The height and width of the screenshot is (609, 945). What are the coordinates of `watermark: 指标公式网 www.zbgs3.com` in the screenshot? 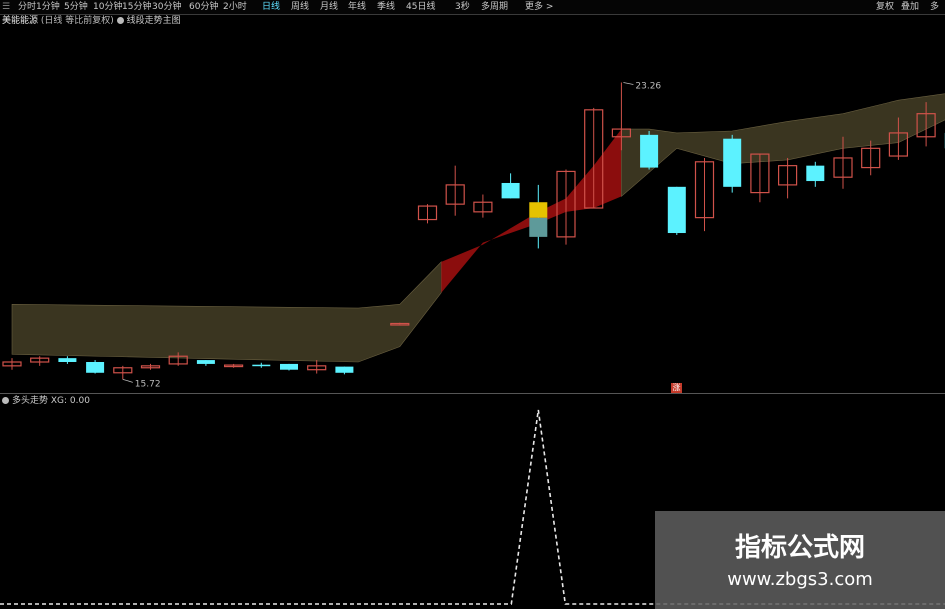 It's located at (800, 560).